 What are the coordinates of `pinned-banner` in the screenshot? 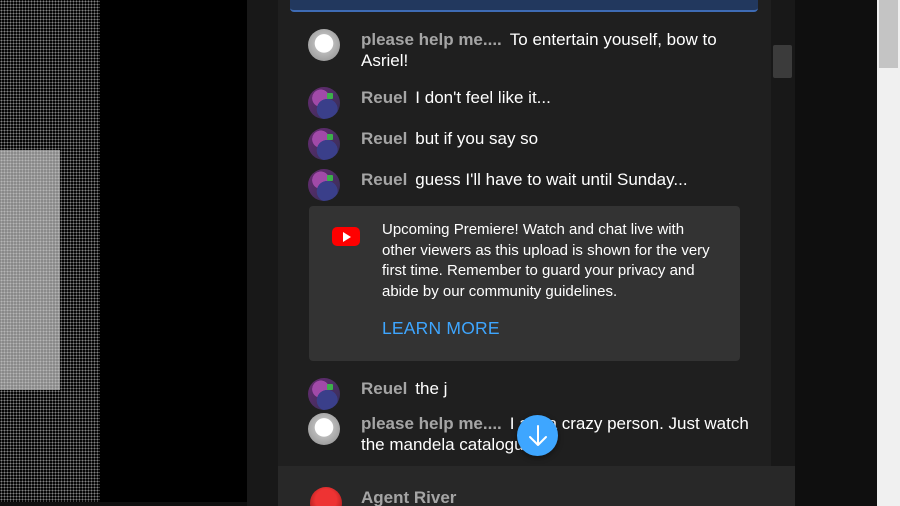 It's located at (524, 6).